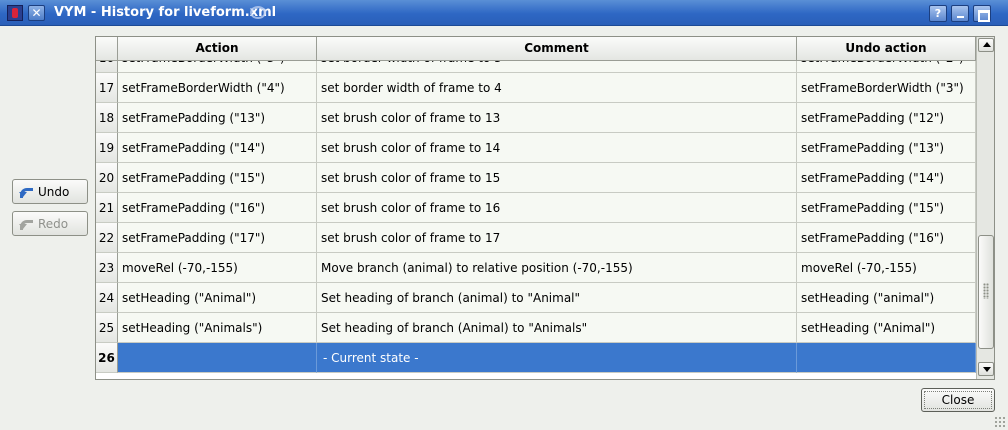 Image resolution: width=1008 pixels, height=430 pixels. I want to click on undo-action-cell: setFramePadding ("14"), so click(886, 178).